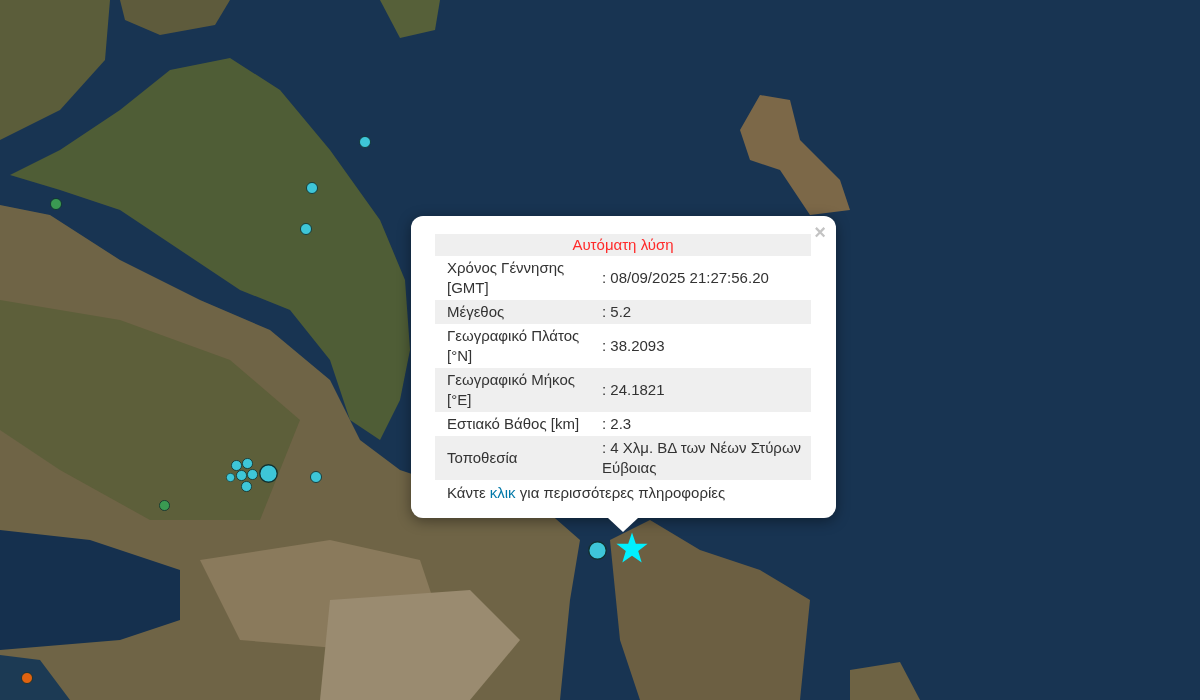 The width and height of the screenshot is (1200, 700). I want to click on table-header: Αυτόματη λύση, so click(623, 245).